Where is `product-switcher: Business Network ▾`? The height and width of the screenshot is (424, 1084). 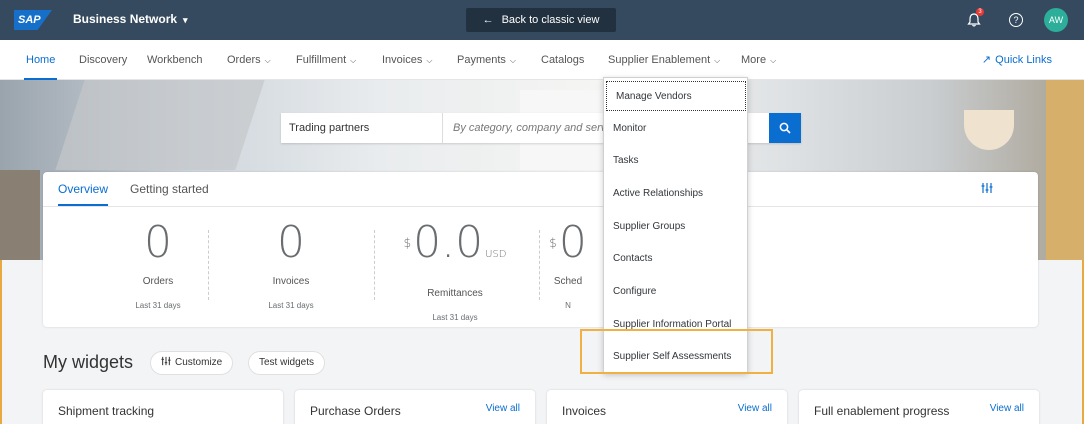 product-switcher: Business Network ▾ is located at coordinates (130, 19).